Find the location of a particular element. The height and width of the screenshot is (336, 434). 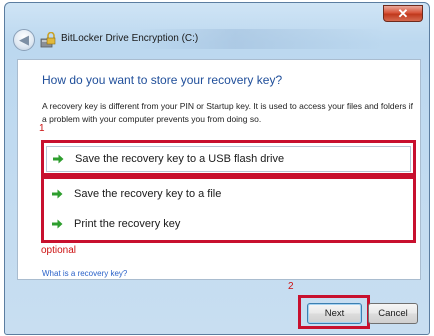

annotation-marker-2: 2 is located at coordinates (291, 286).